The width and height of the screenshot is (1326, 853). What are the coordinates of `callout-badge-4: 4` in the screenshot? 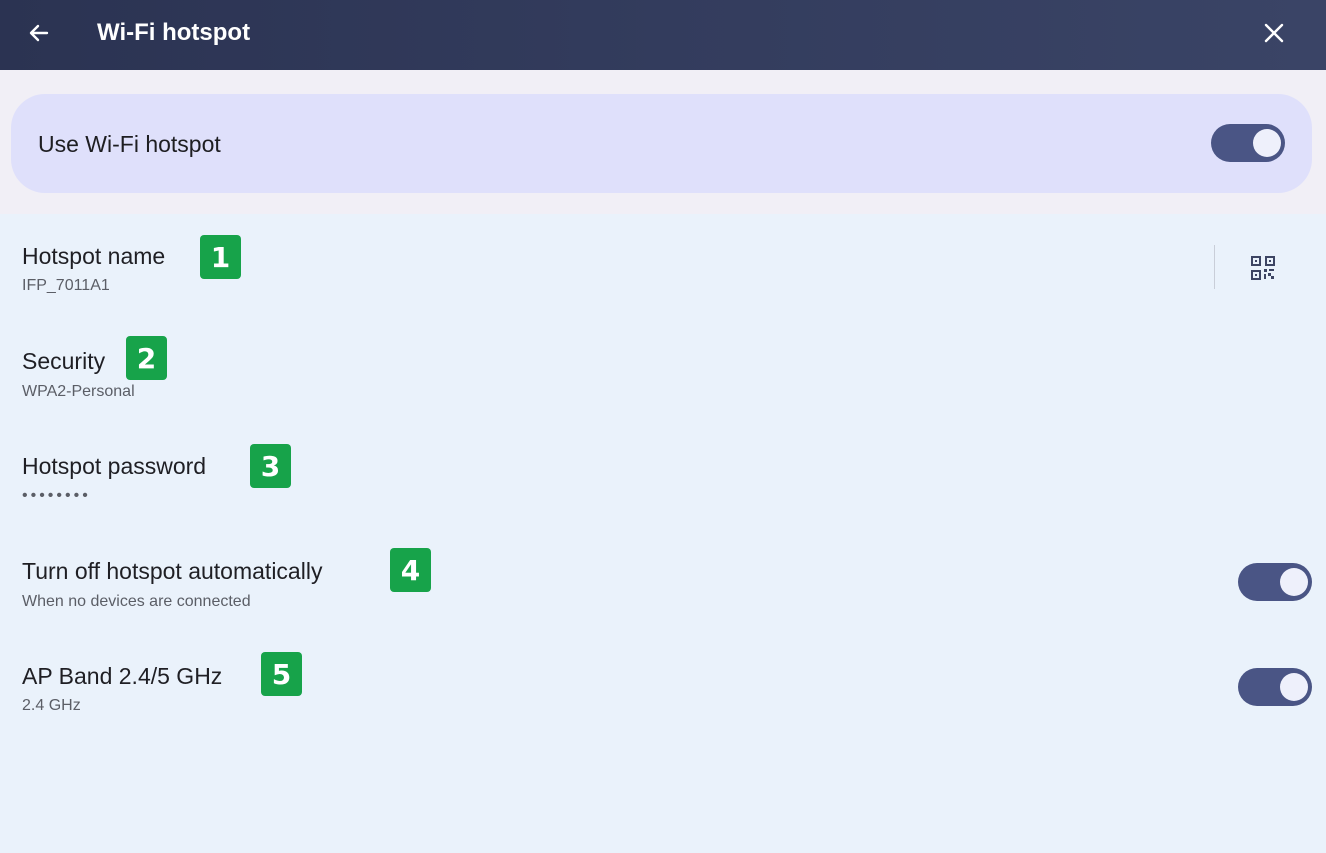 It's located at (410, 570).